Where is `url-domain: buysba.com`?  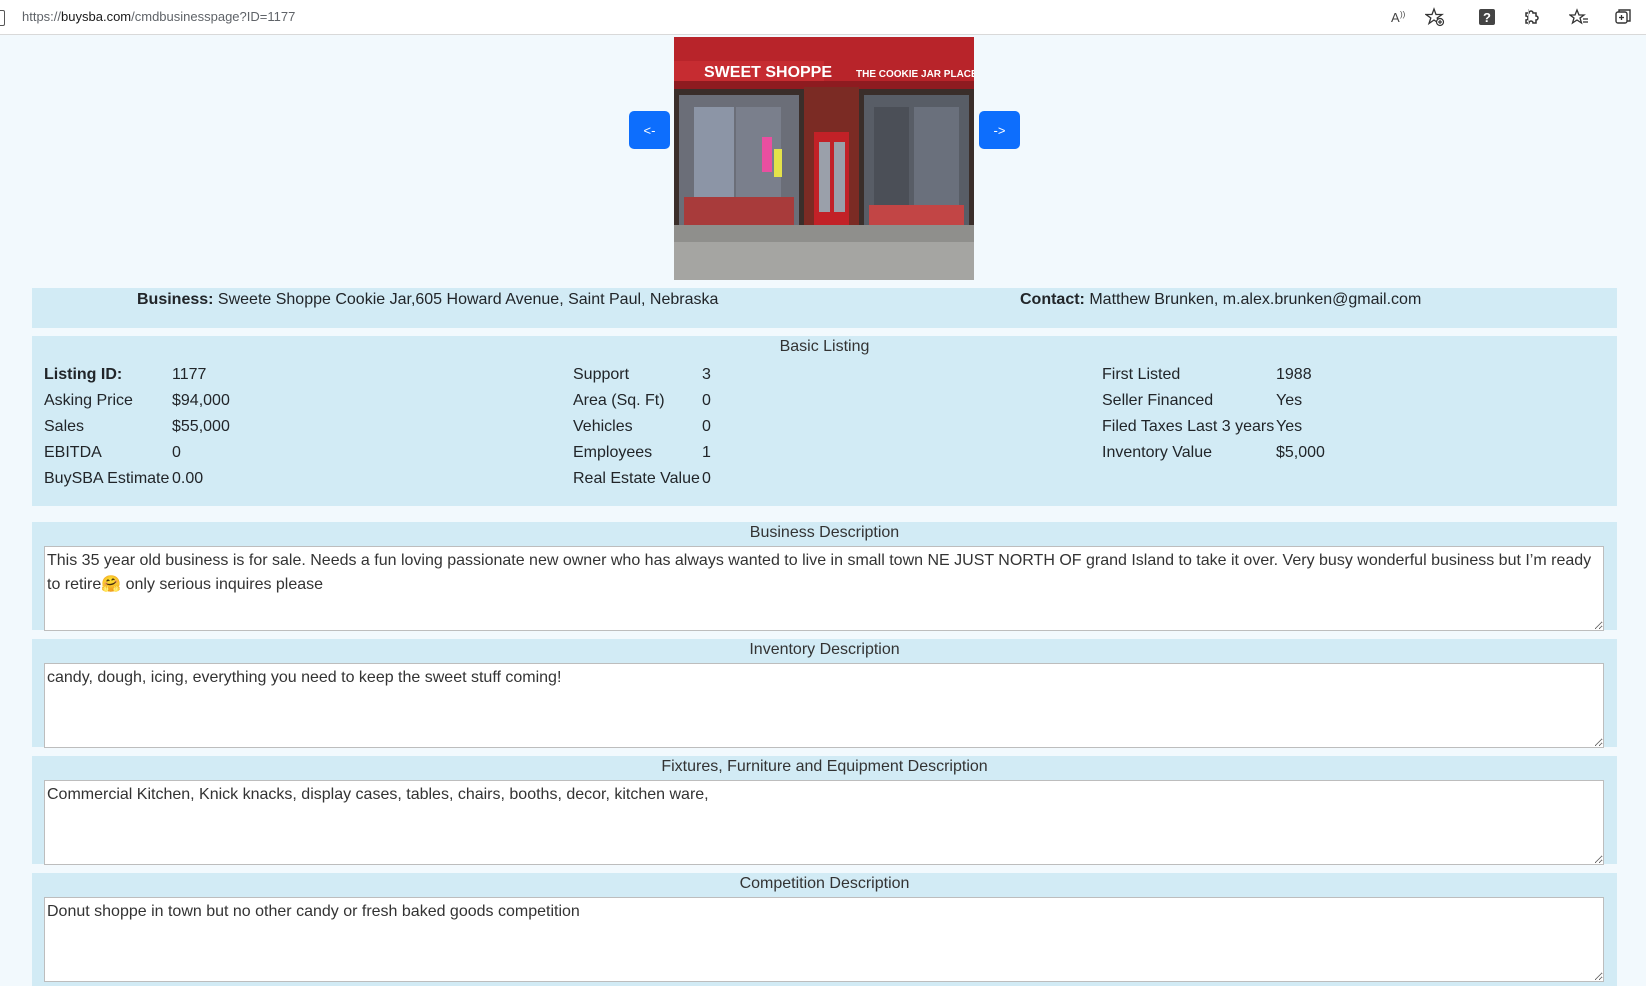 url-domain: buysba.com is located at coordinates (96, 16).